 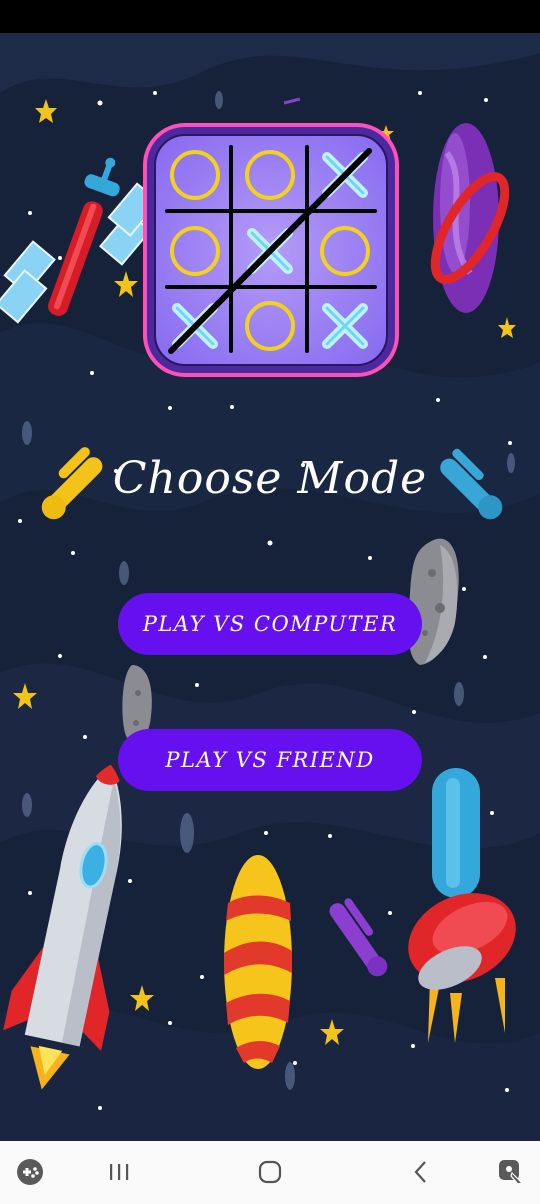 What do you see at coordinates (433, 601) in the screenshot?
I see `asteroid-illustration` at bounding box center [433, 601].